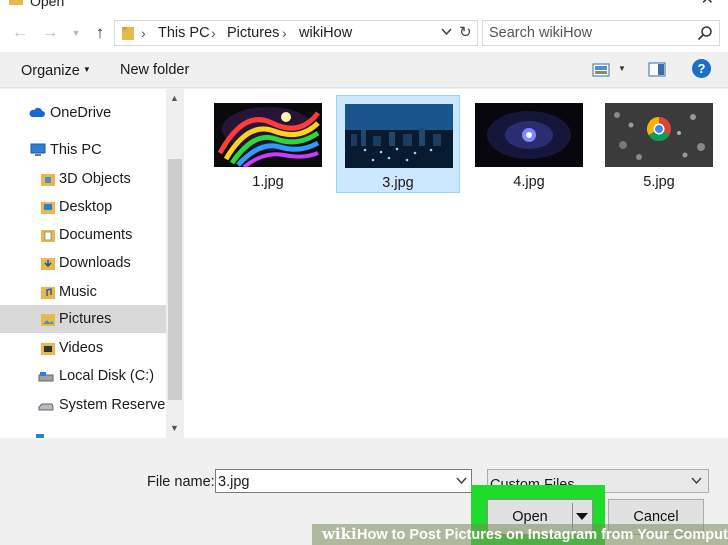 The image size is (728, 545). I want to click on sidebar-item-system-reserved: System Reserved, so click(83, 405).